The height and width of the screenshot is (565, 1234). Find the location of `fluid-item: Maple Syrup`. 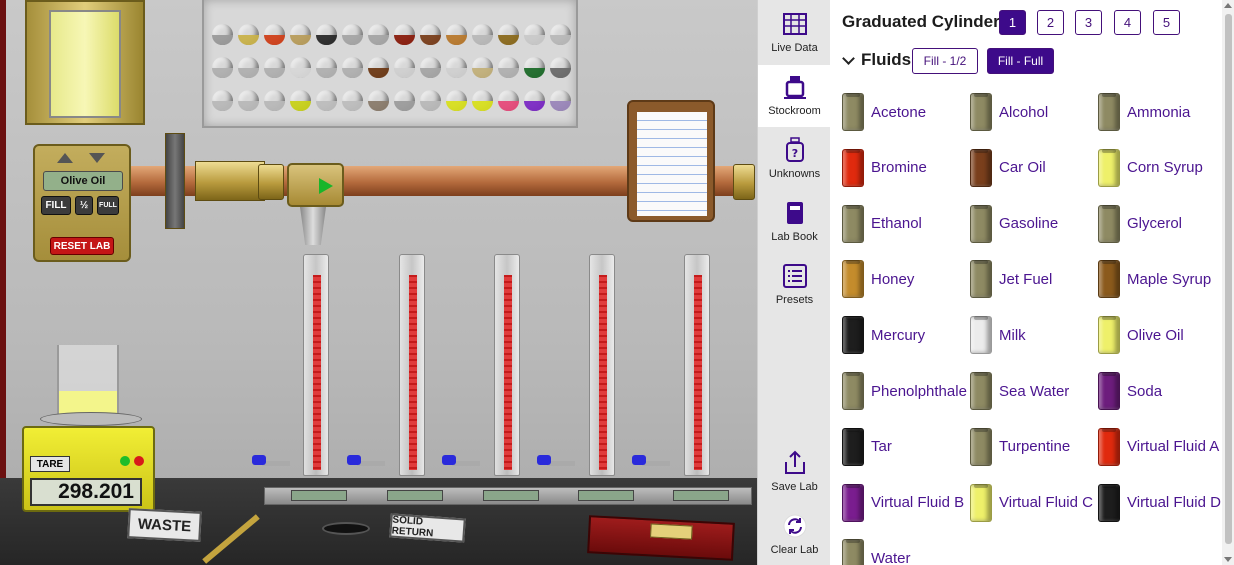

fluid-item: Maple Syrup is located at coordinates (1160, 279).